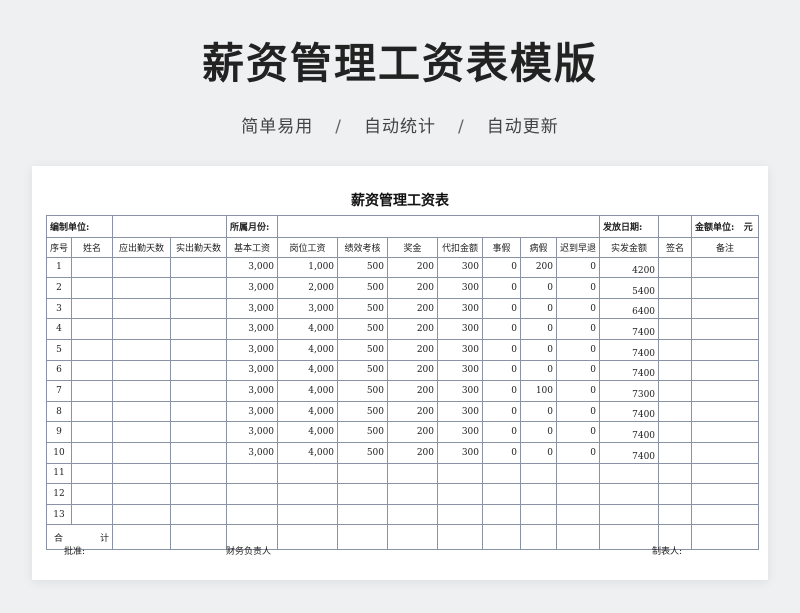  Describe the element at coordinates (59, 411) in the screenshot. I see `row-number: 8` at that location.